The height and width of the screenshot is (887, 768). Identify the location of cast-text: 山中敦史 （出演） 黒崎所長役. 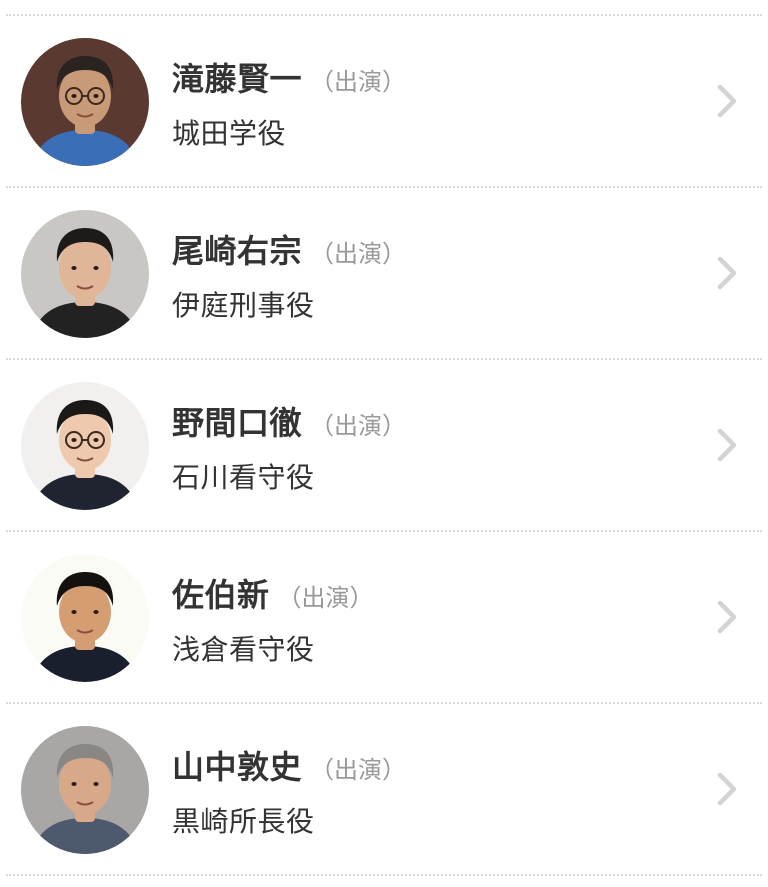
(289, 791).